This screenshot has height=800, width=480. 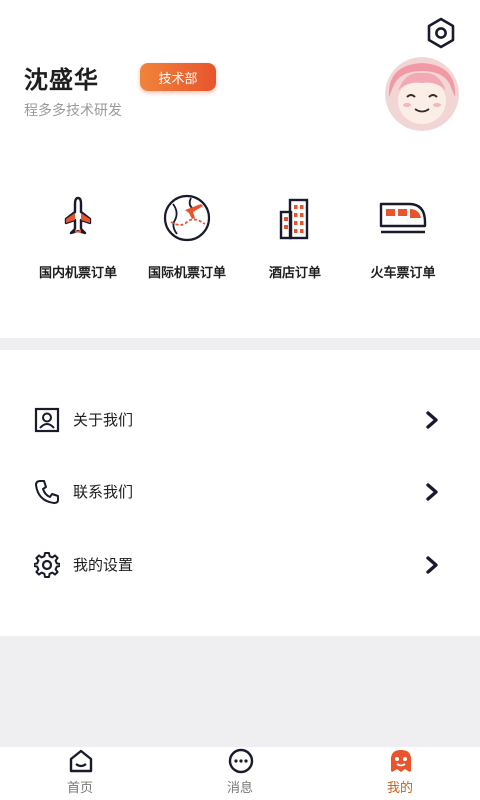 I want to click on gear-icon, so click(x=47, y=565).